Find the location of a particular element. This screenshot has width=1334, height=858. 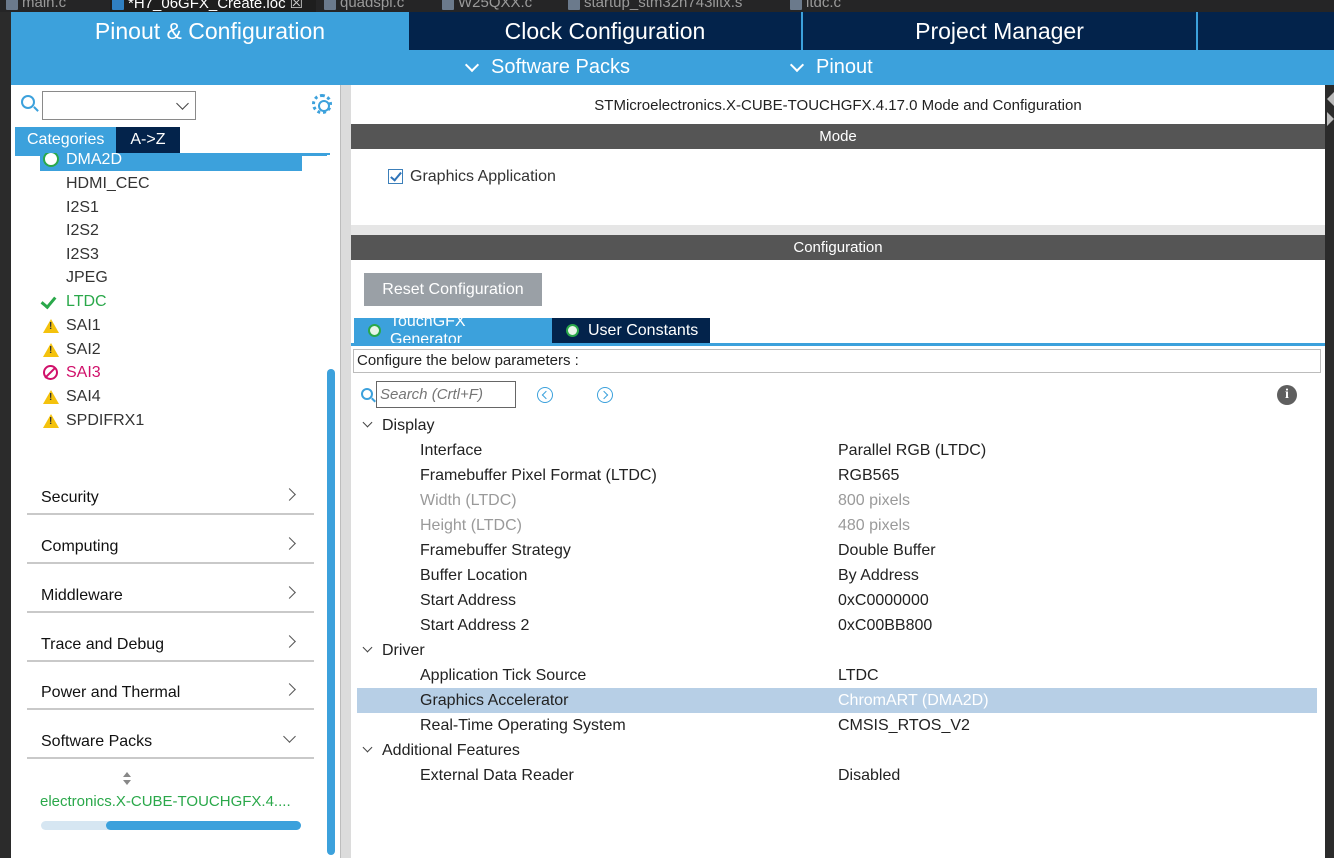

prohibited-icon is located at coordinates (50, 372).